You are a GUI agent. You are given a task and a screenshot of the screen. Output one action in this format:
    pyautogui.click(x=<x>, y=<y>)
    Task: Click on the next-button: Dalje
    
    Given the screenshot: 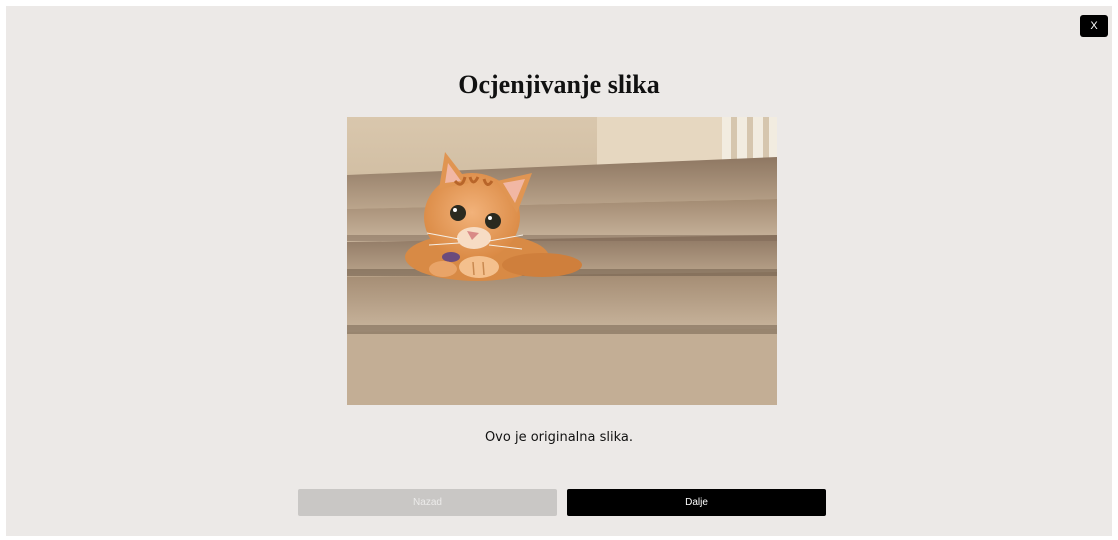 What is the action you would take?
    pyautogui.click(x=696, y=502)
    